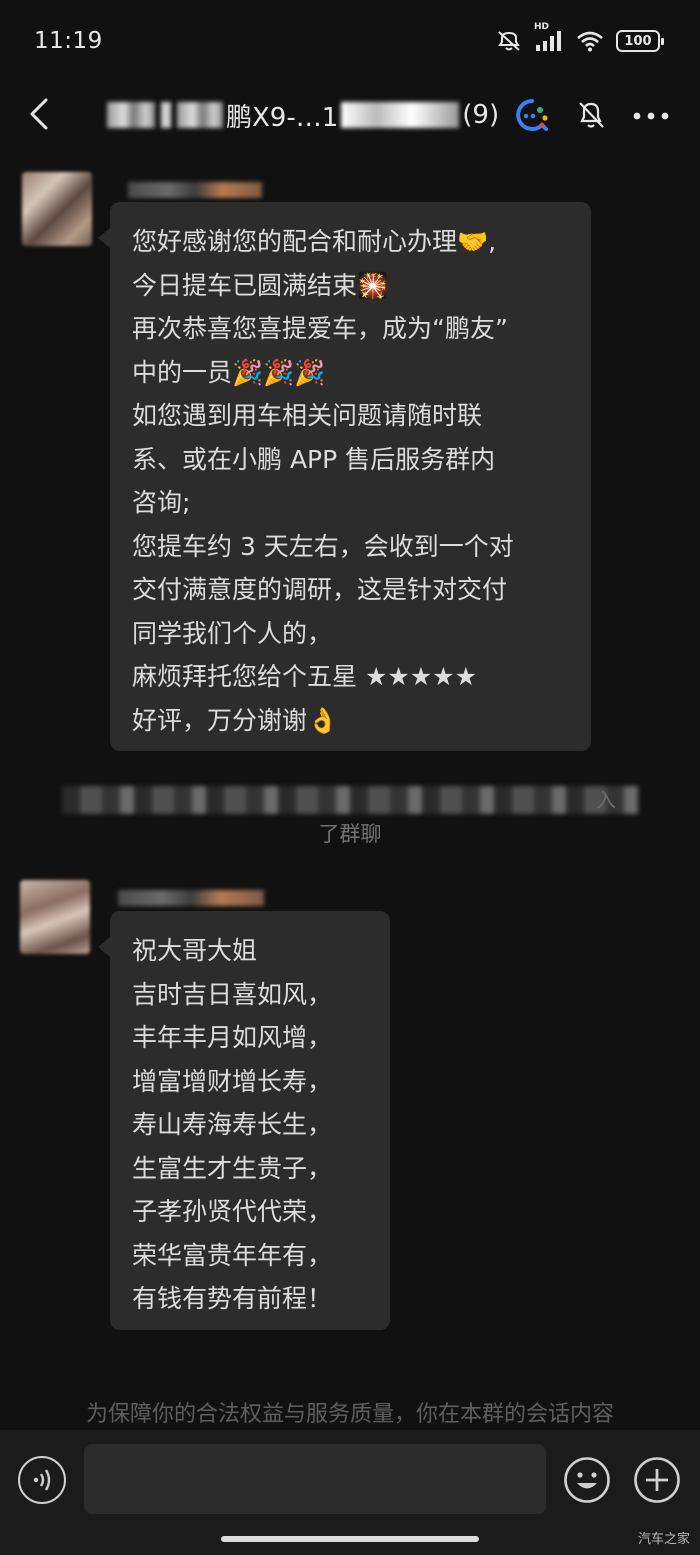  What do you see at coordinates (232, 994) in the screenshot?
I see `message-line: 吉时吉日喜如风，` at bounding box center [232, 994].